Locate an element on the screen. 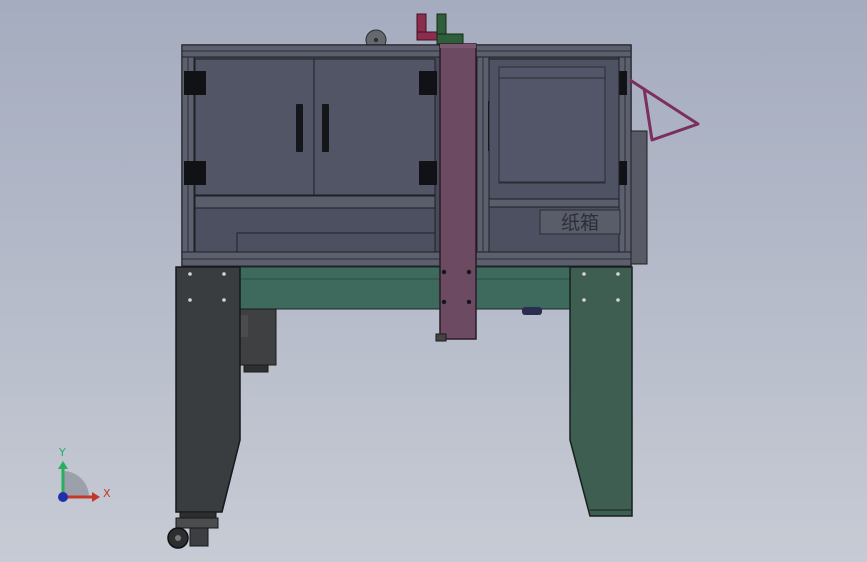 This screenshot has width=867, height=562. leg-left is located at coordinates (208, 392).